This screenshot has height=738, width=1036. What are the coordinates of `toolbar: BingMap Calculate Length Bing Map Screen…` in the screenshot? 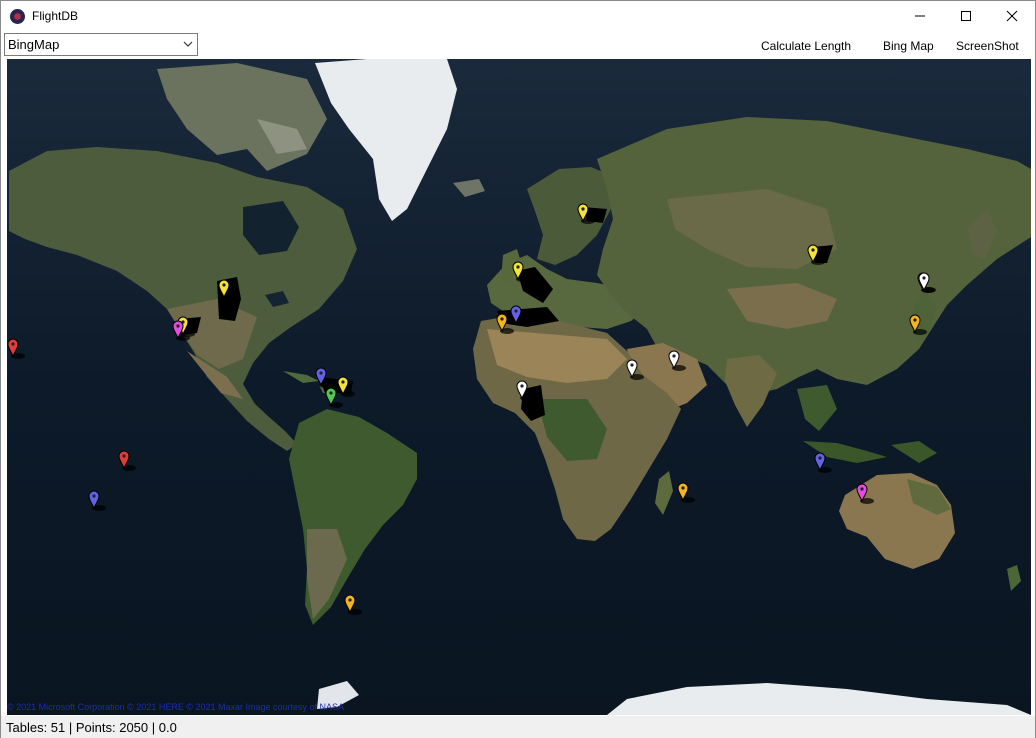 It's located at (518, 45).